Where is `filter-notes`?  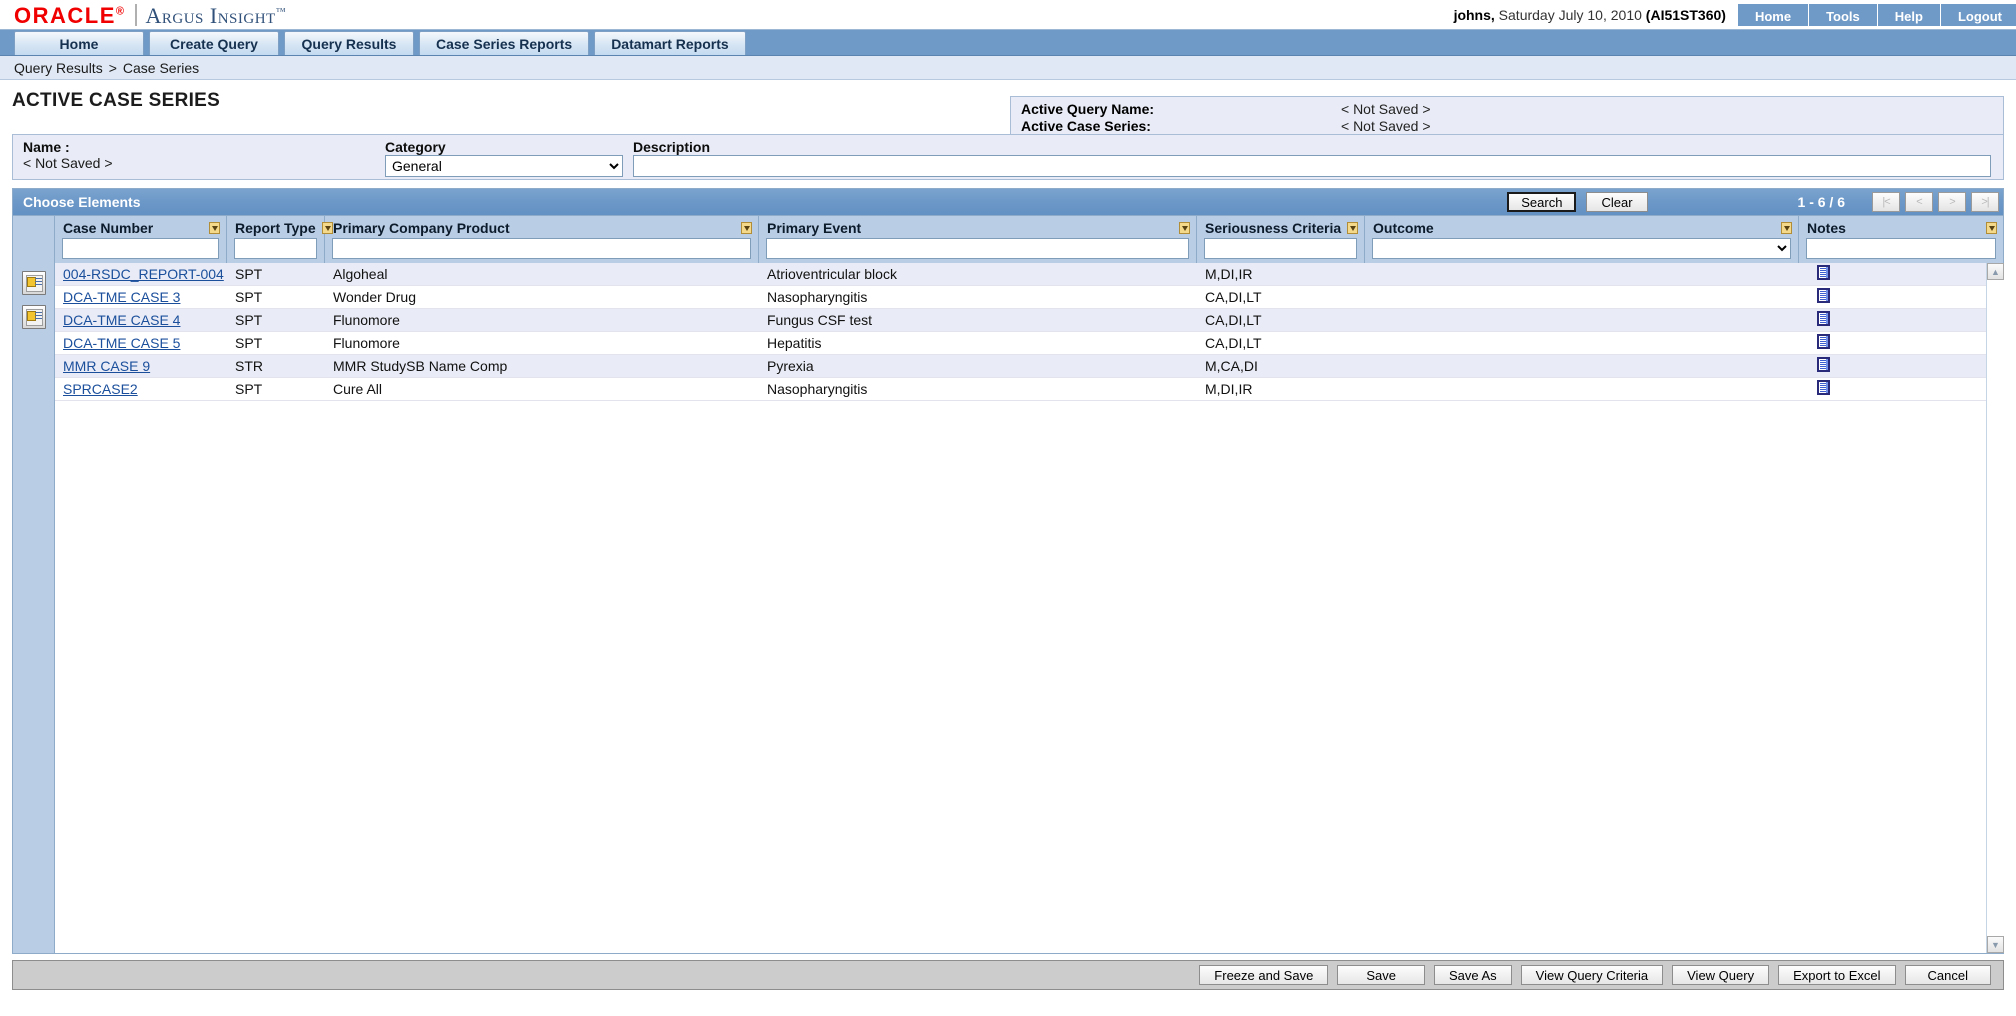 filter-notes is located at coordinates (1901, 248).